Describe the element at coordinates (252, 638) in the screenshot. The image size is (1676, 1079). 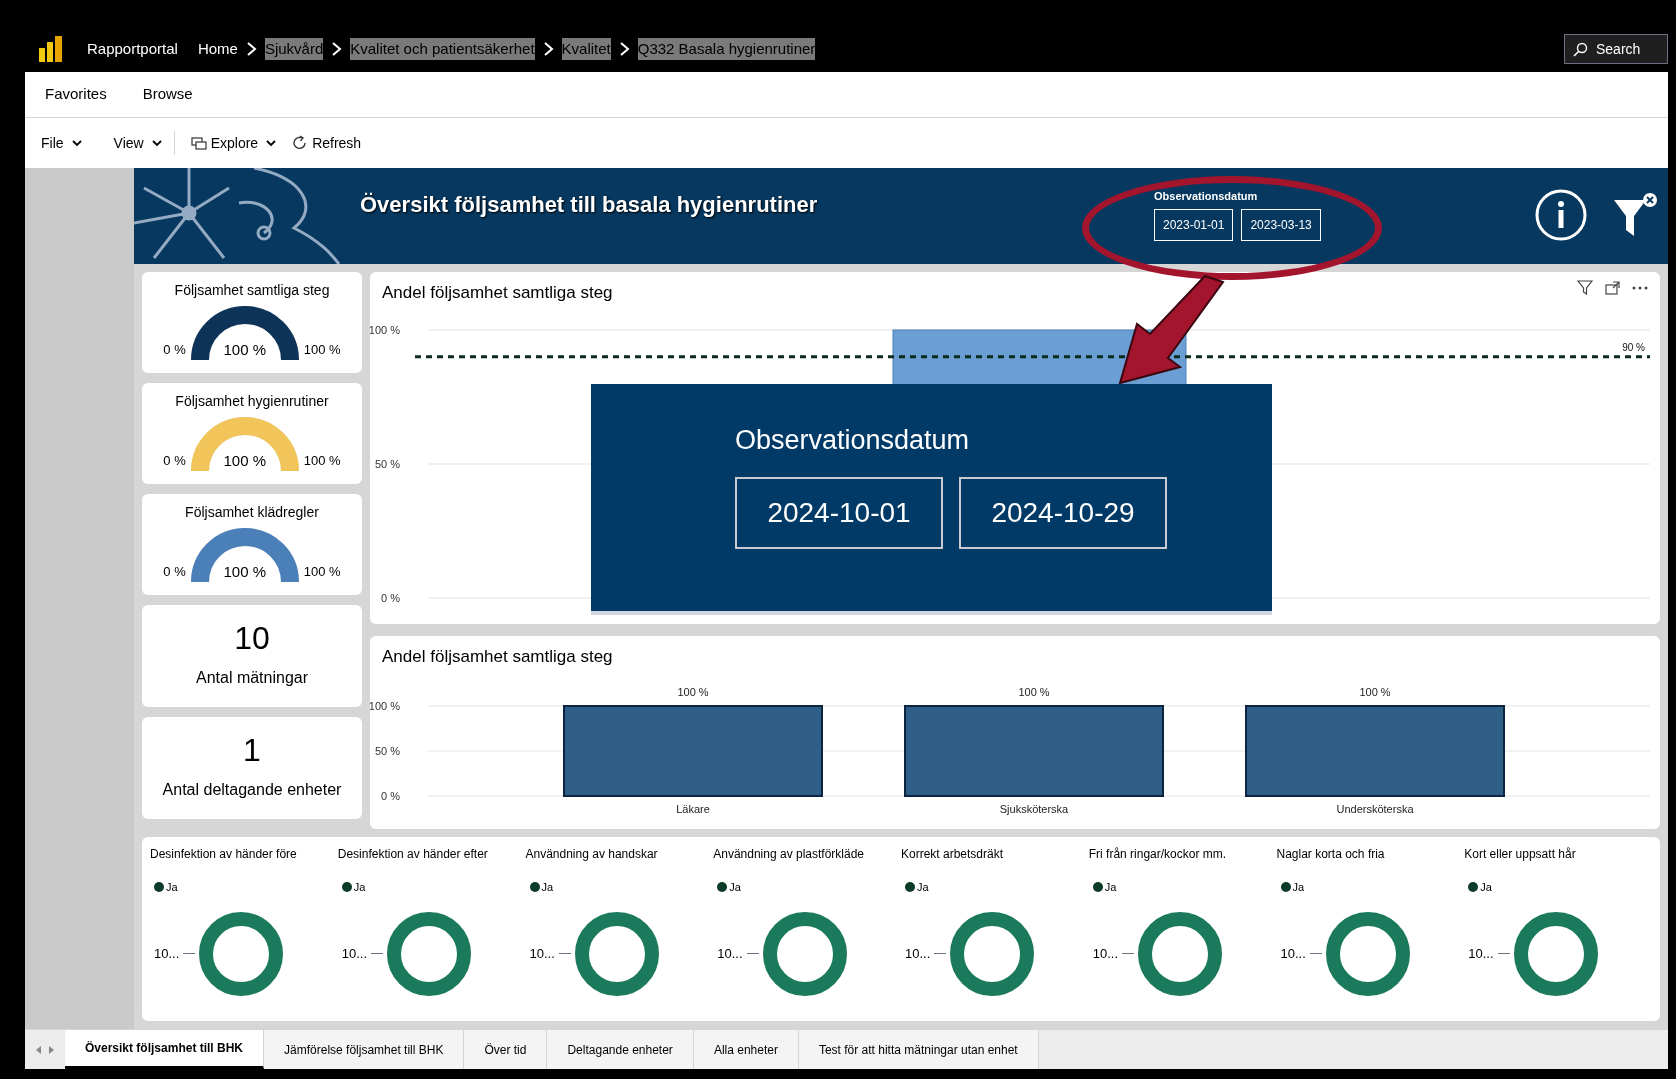
I see `kpi-value: 10` at that location.